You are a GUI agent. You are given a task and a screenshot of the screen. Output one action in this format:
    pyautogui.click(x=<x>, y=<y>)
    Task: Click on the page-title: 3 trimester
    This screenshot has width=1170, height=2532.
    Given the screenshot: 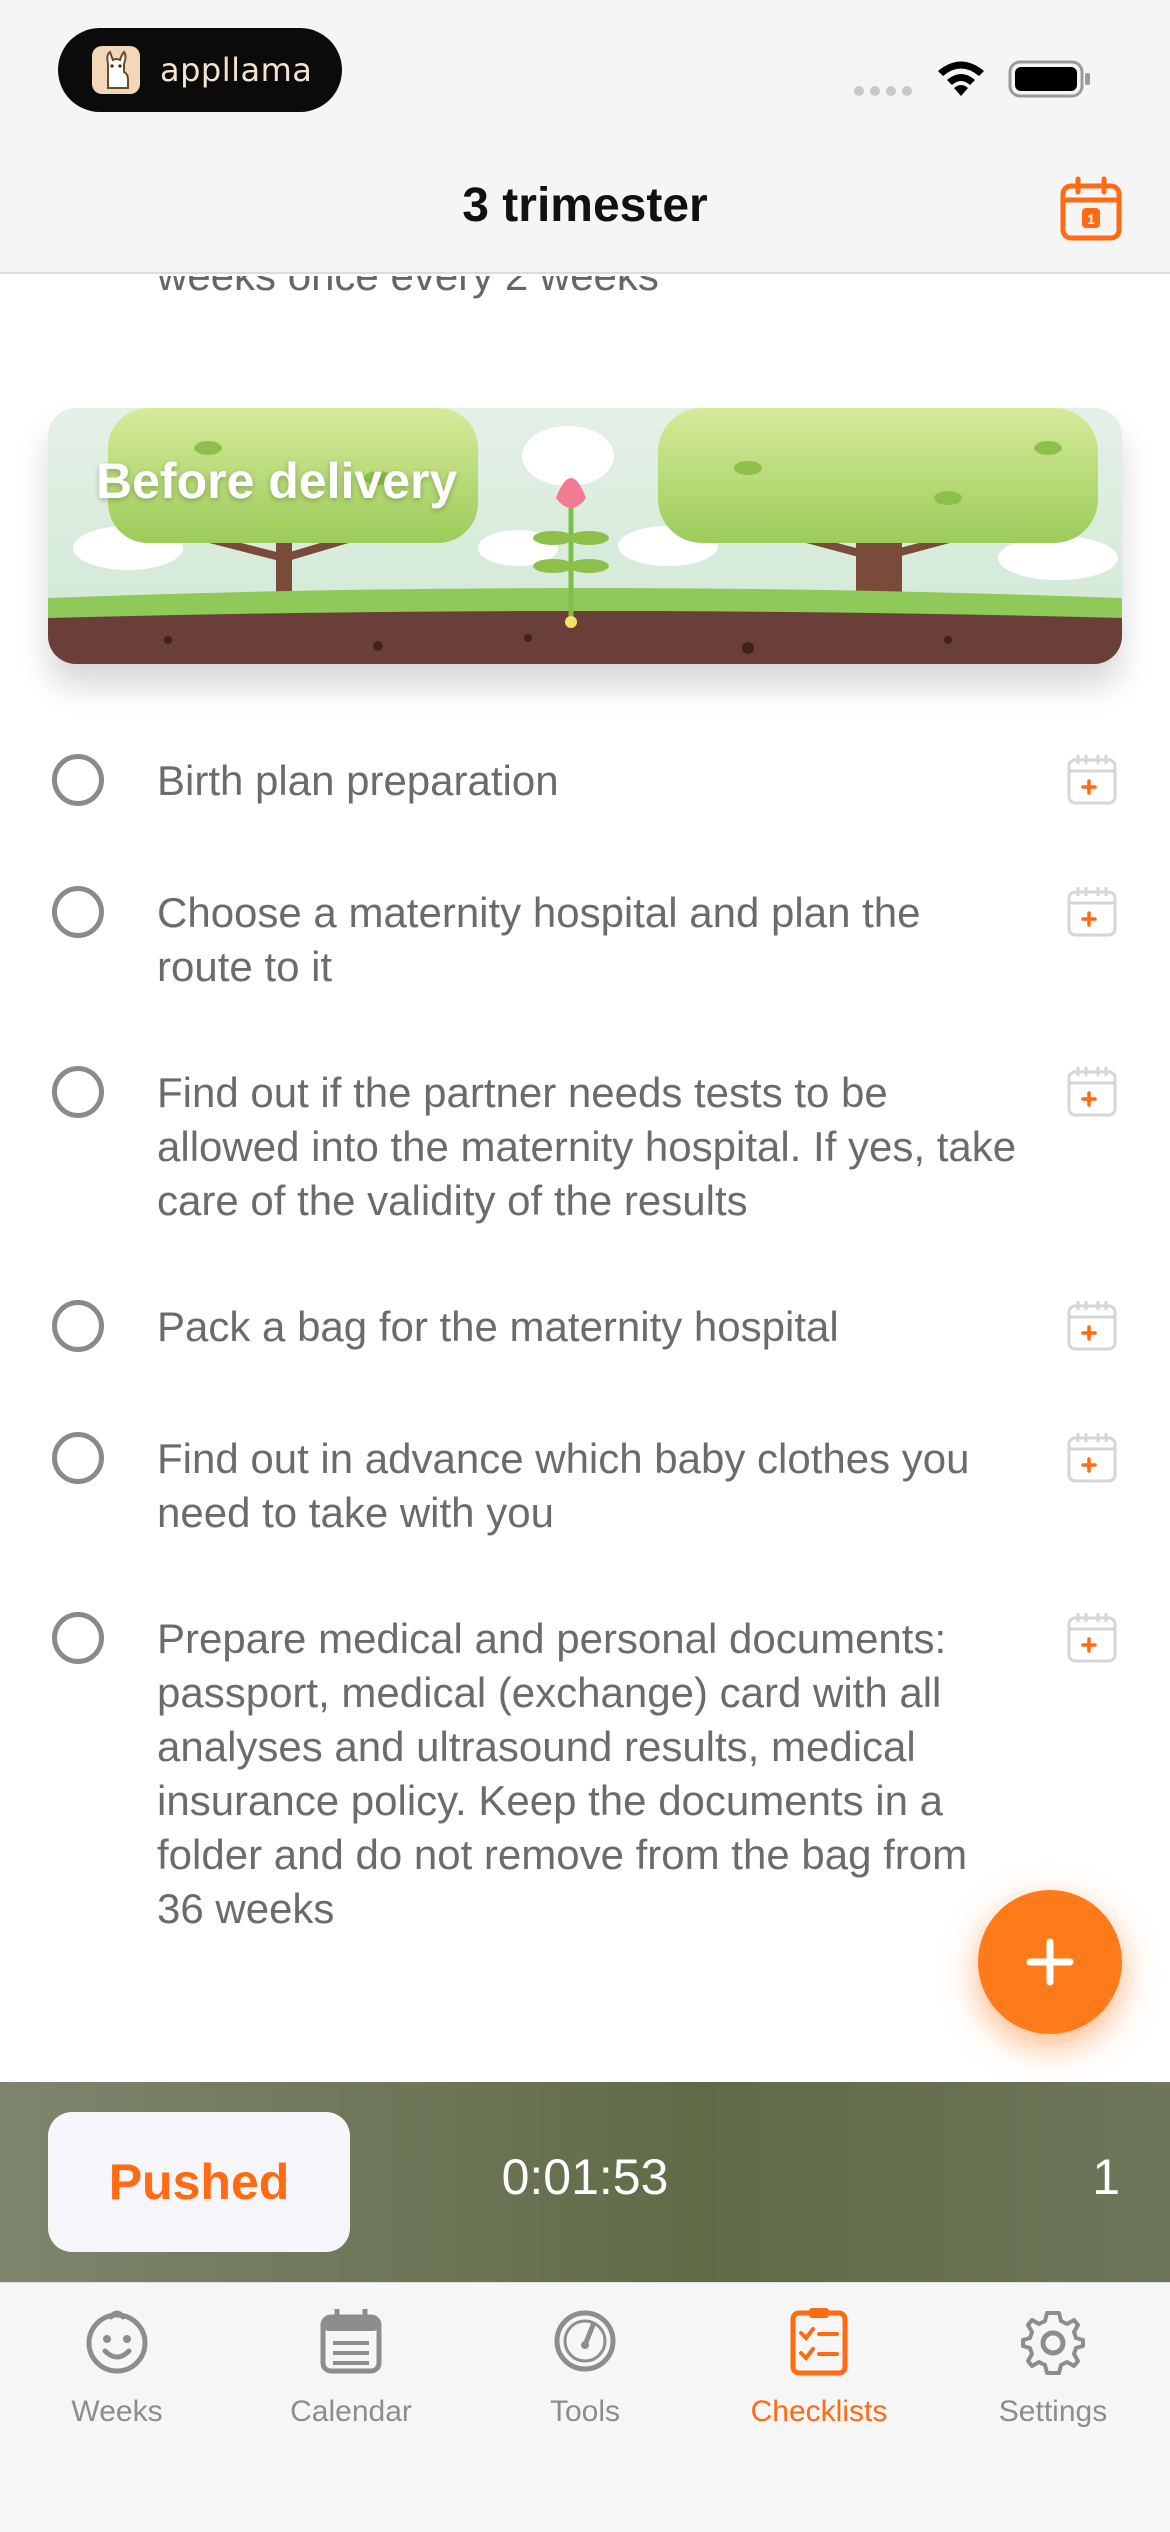 What is the action you would take?
    pyautogui.click(x=585, y=205)
    